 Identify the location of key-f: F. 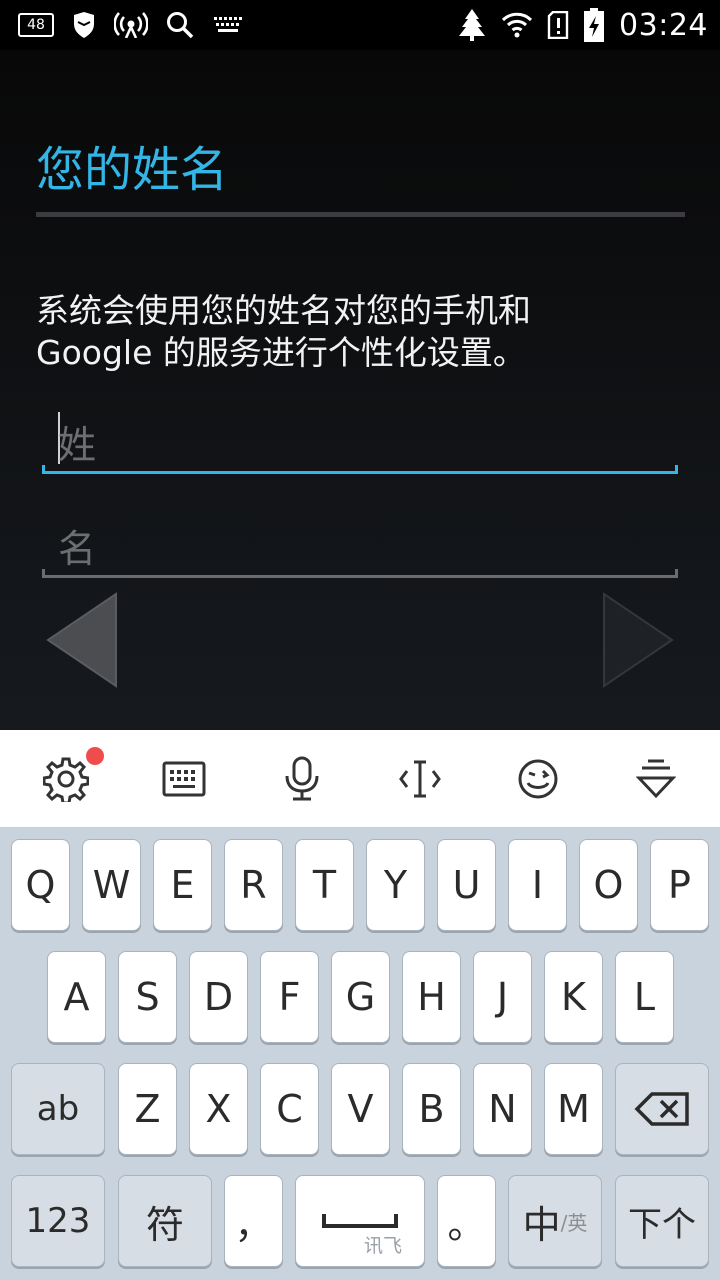
(289, 997).